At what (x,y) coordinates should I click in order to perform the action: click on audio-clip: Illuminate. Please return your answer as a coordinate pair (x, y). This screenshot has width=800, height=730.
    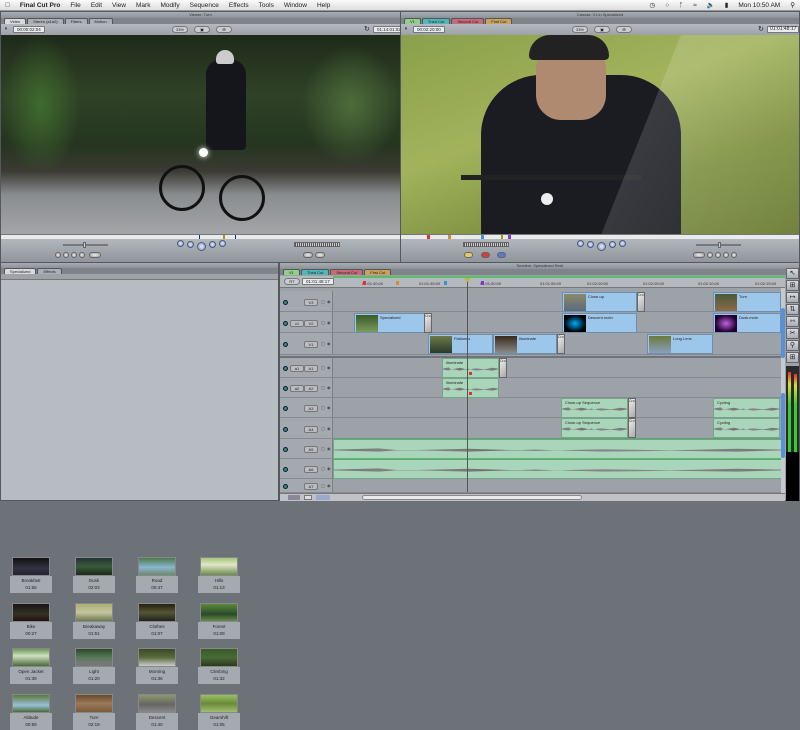
    Looking at the image, I should click on (470, 388).